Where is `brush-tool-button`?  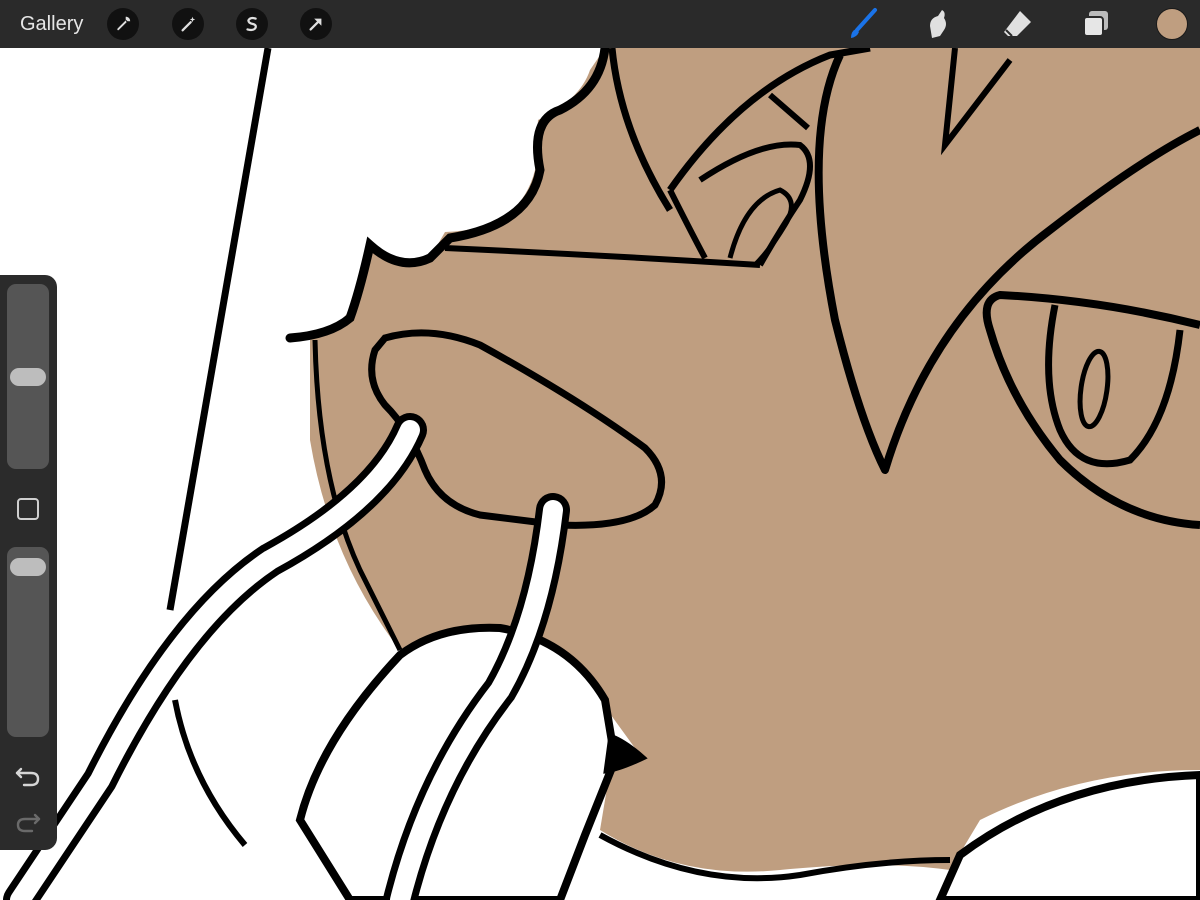
brush-tool-button is located at coordinates (863, 24).